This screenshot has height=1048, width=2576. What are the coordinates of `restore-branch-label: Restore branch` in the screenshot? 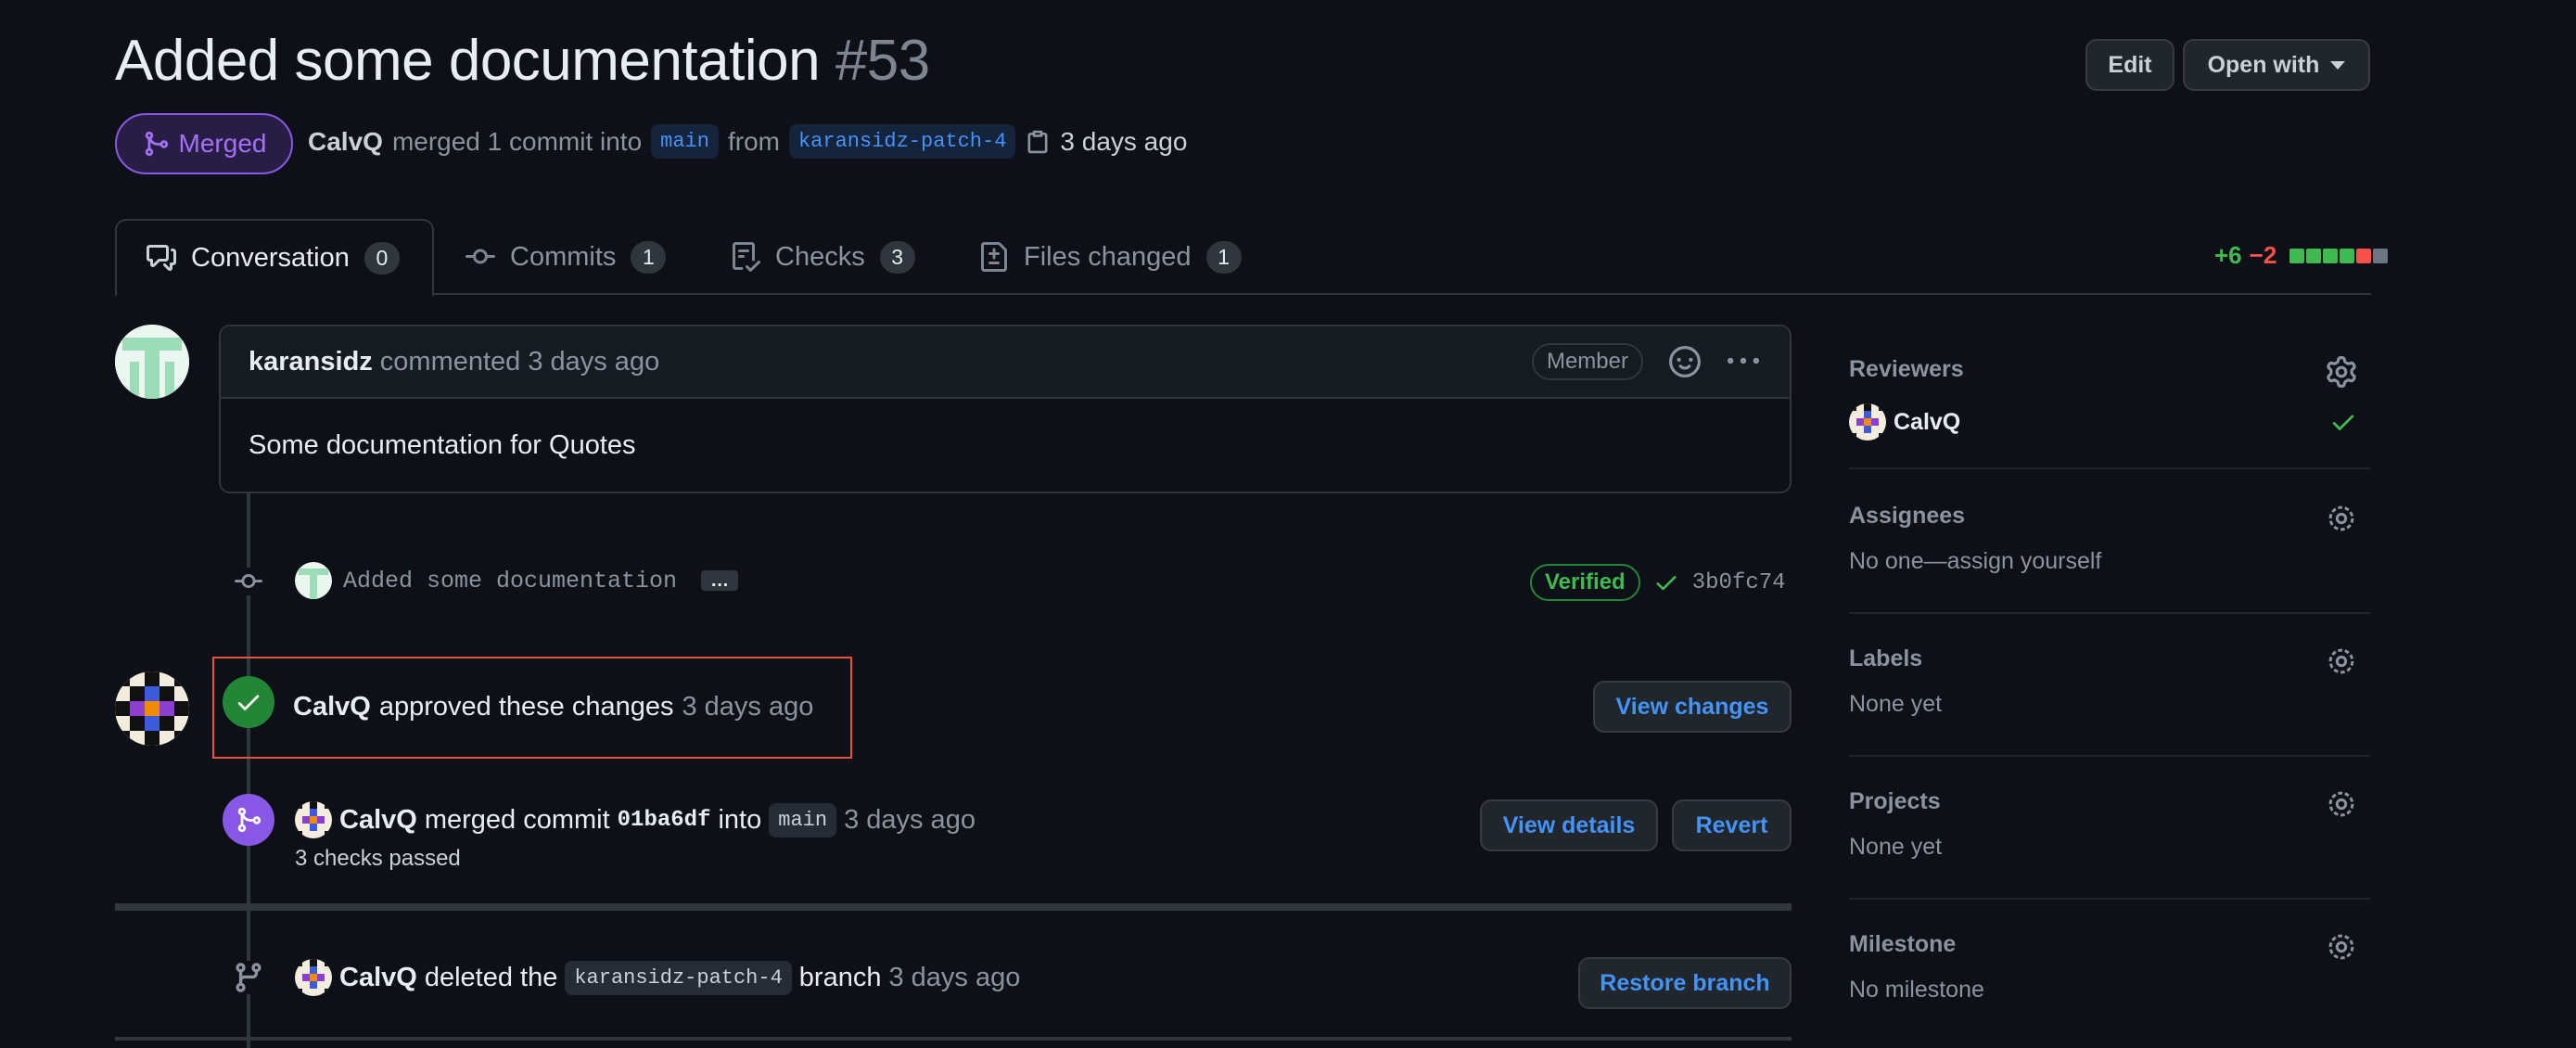 It's located at (1685, 982).